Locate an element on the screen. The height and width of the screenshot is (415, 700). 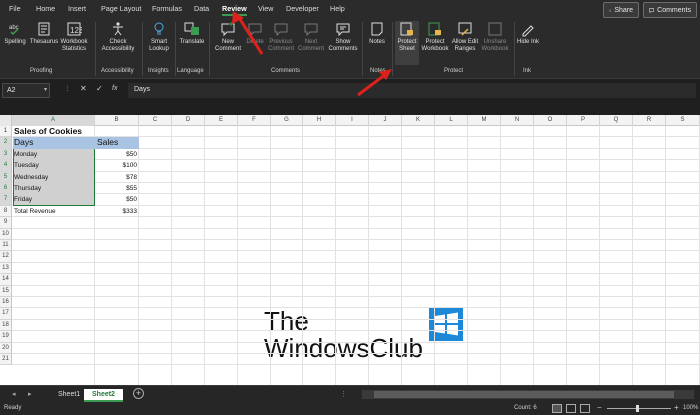
smart-lookup-button: Smart Lookup is located at coordinates (159, 37).